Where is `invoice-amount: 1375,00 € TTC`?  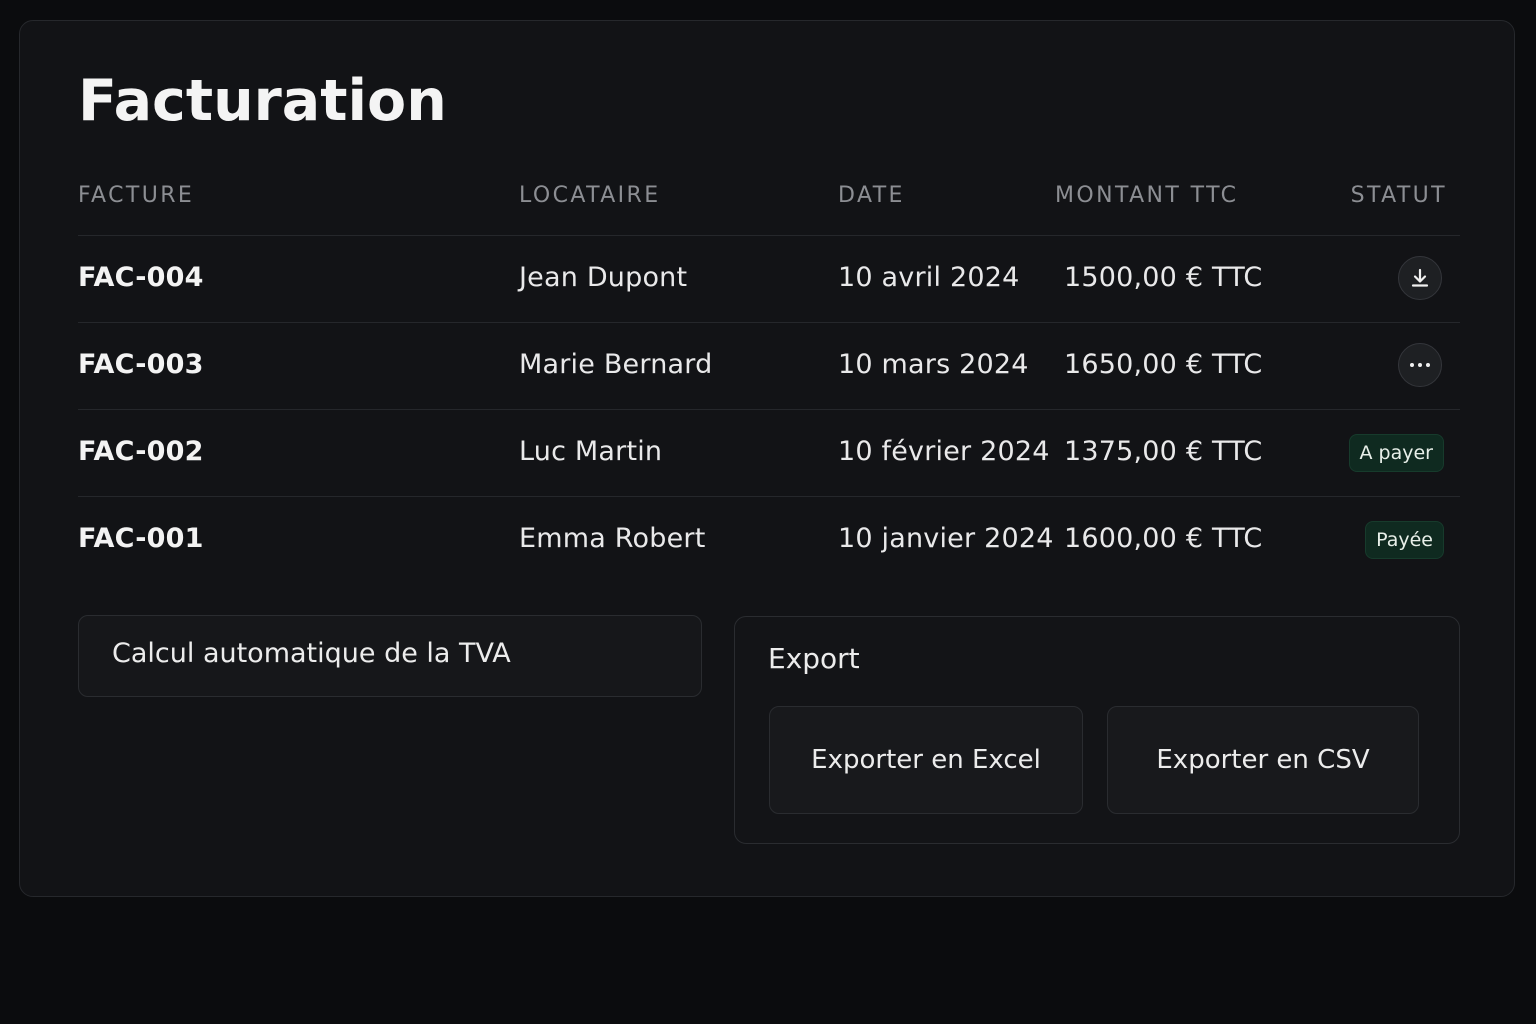
invoice-amount: 1375,00 € TTC is located at coordinates (1163, 451).